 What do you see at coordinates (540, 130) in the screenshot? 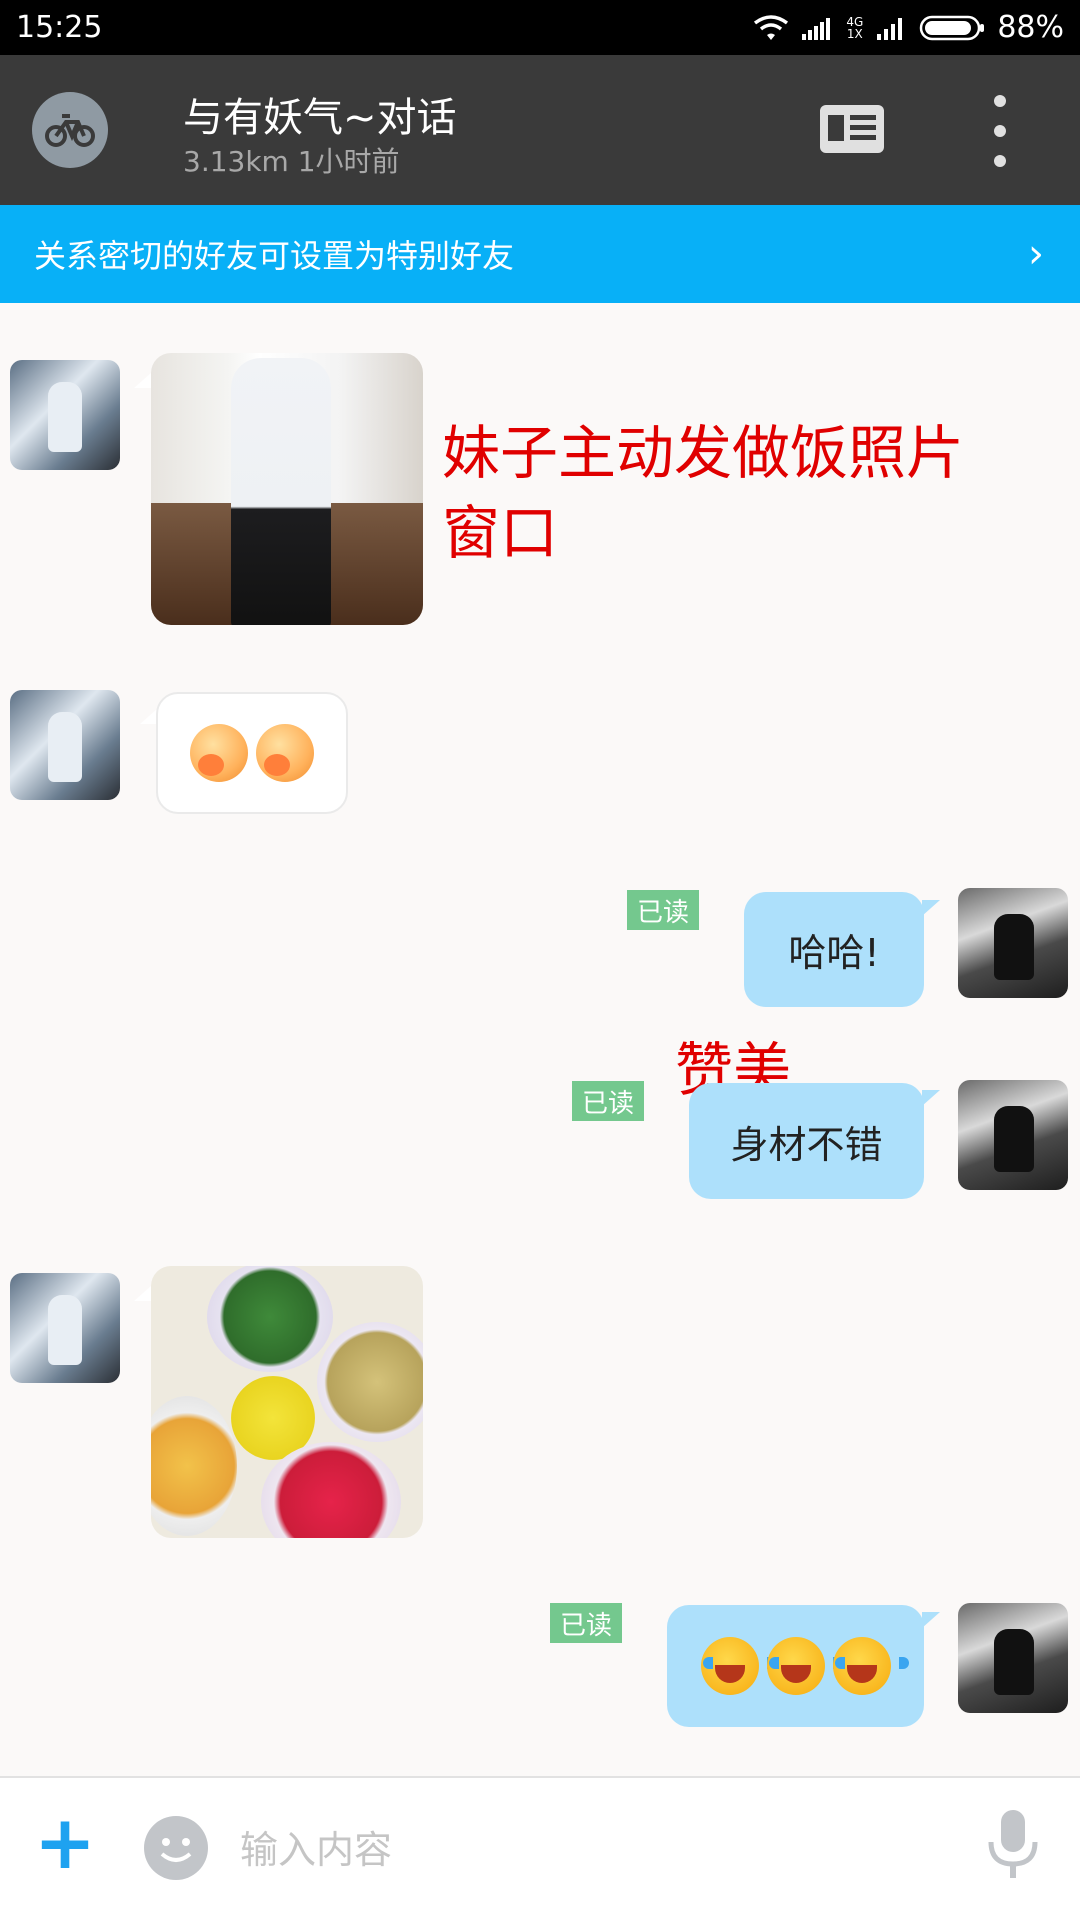
I see `title-bar: 与有妖气~对话 3.13km 1小时前` at bounding box center [540, 130].